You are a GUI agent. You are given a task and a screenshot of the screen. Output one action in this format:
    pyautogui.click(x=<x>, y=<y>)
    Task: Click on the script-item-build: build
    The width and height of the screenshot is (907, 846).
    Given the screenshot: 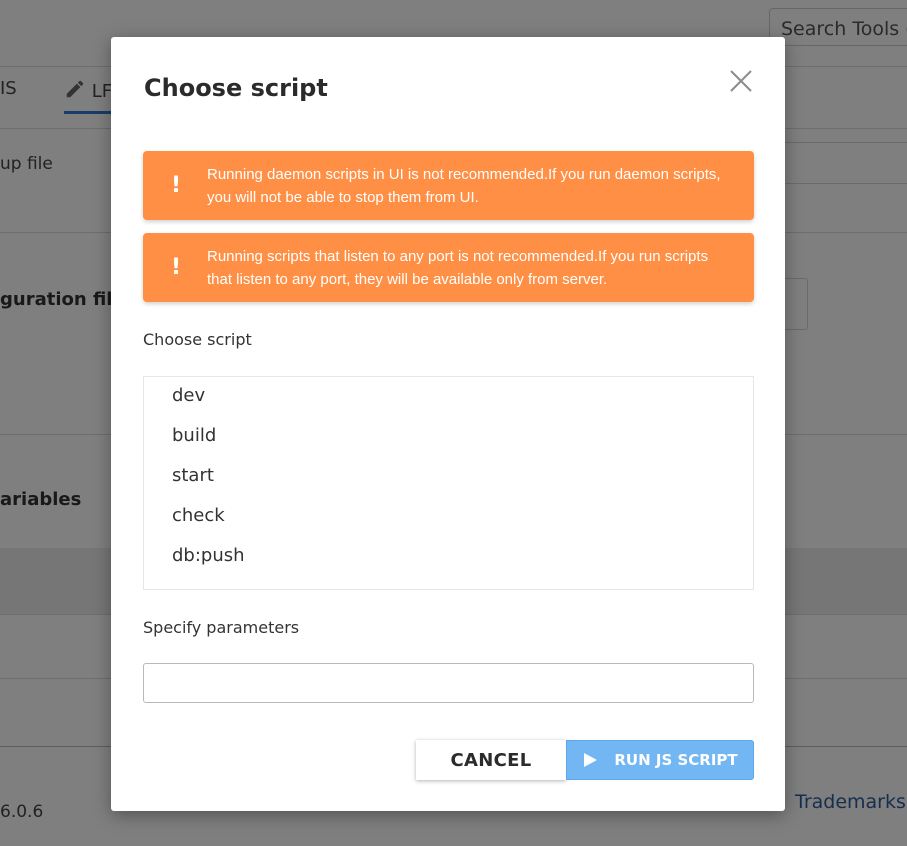 What is the action you would take?
    pyautogui.click(x=194, y=435)
    